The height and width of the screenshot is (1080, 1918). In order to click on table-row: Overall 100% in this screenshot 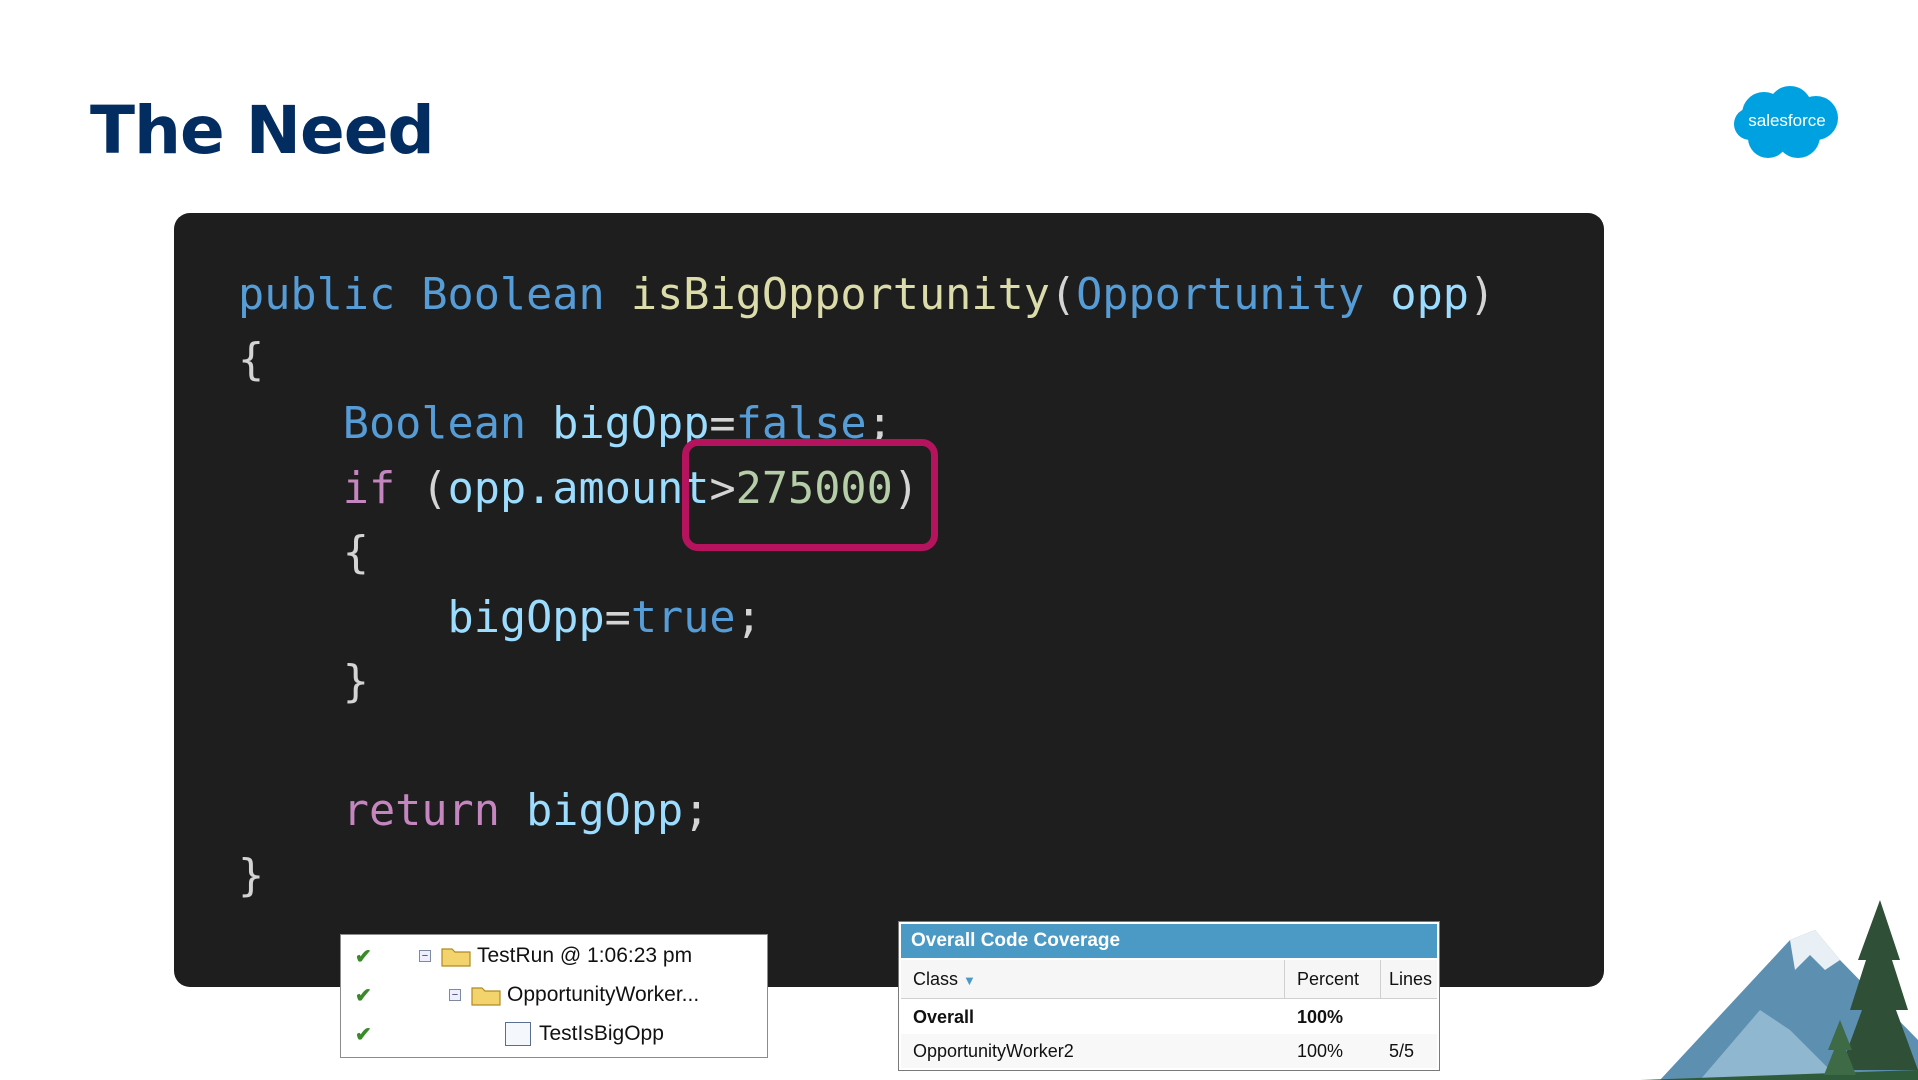, I will do `click(1169, 1017)`.